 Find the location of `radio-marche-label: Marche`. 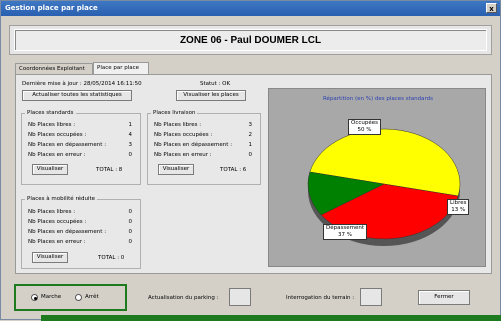

radio-marche-label: Marche is located at coordinates (51, 297).